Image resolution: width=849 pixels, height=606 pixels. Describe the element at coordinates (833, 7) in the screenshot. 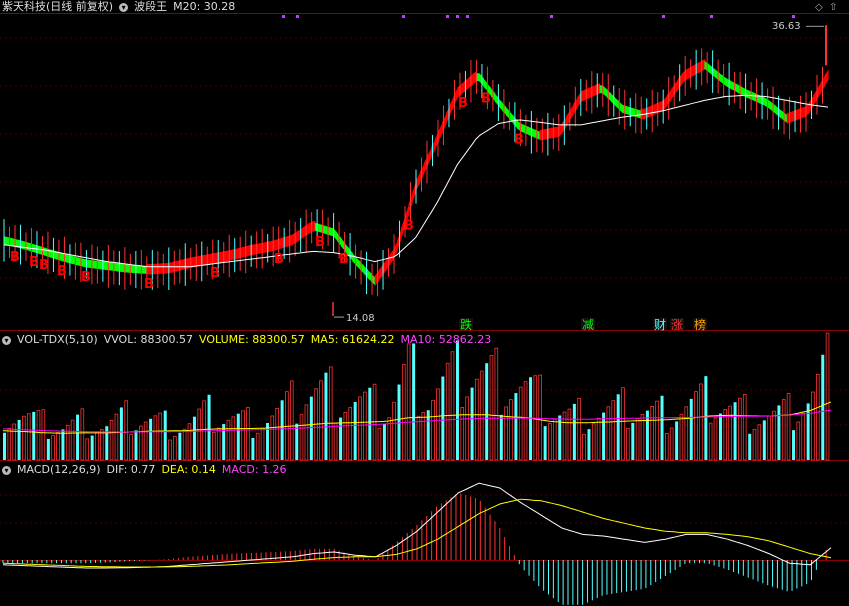

I see `up-arrow-icon: ⇧` at that location.